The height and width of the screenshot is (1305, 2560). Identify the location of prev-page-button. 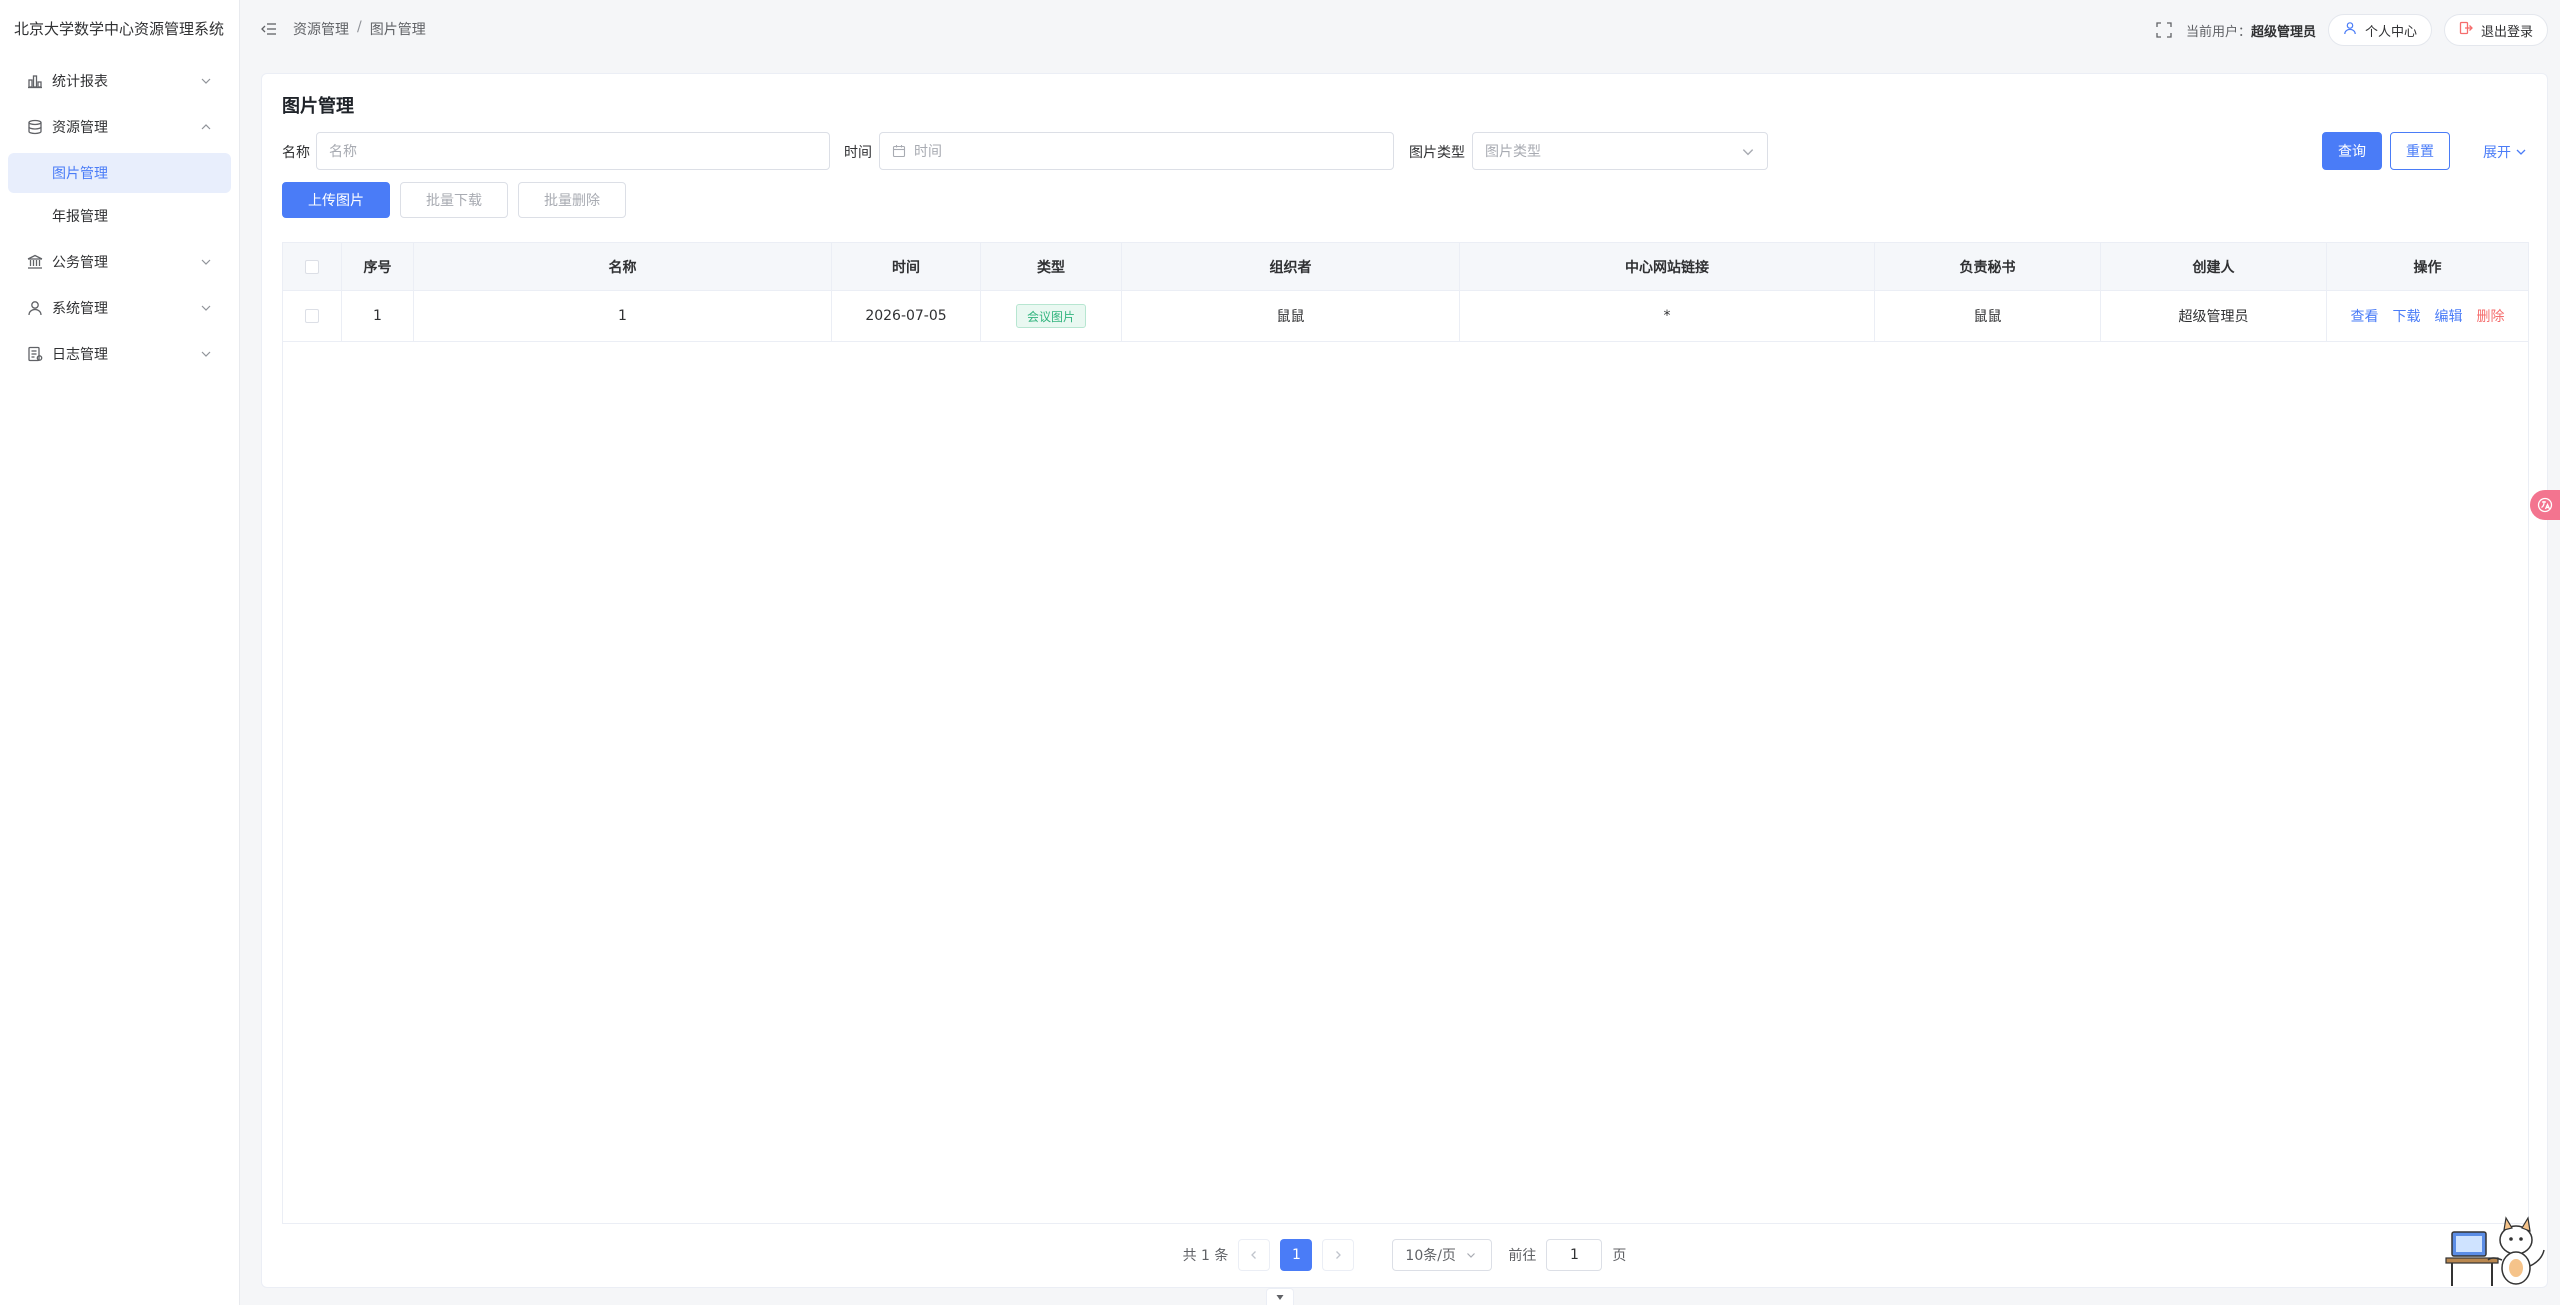
(1254, 1255).